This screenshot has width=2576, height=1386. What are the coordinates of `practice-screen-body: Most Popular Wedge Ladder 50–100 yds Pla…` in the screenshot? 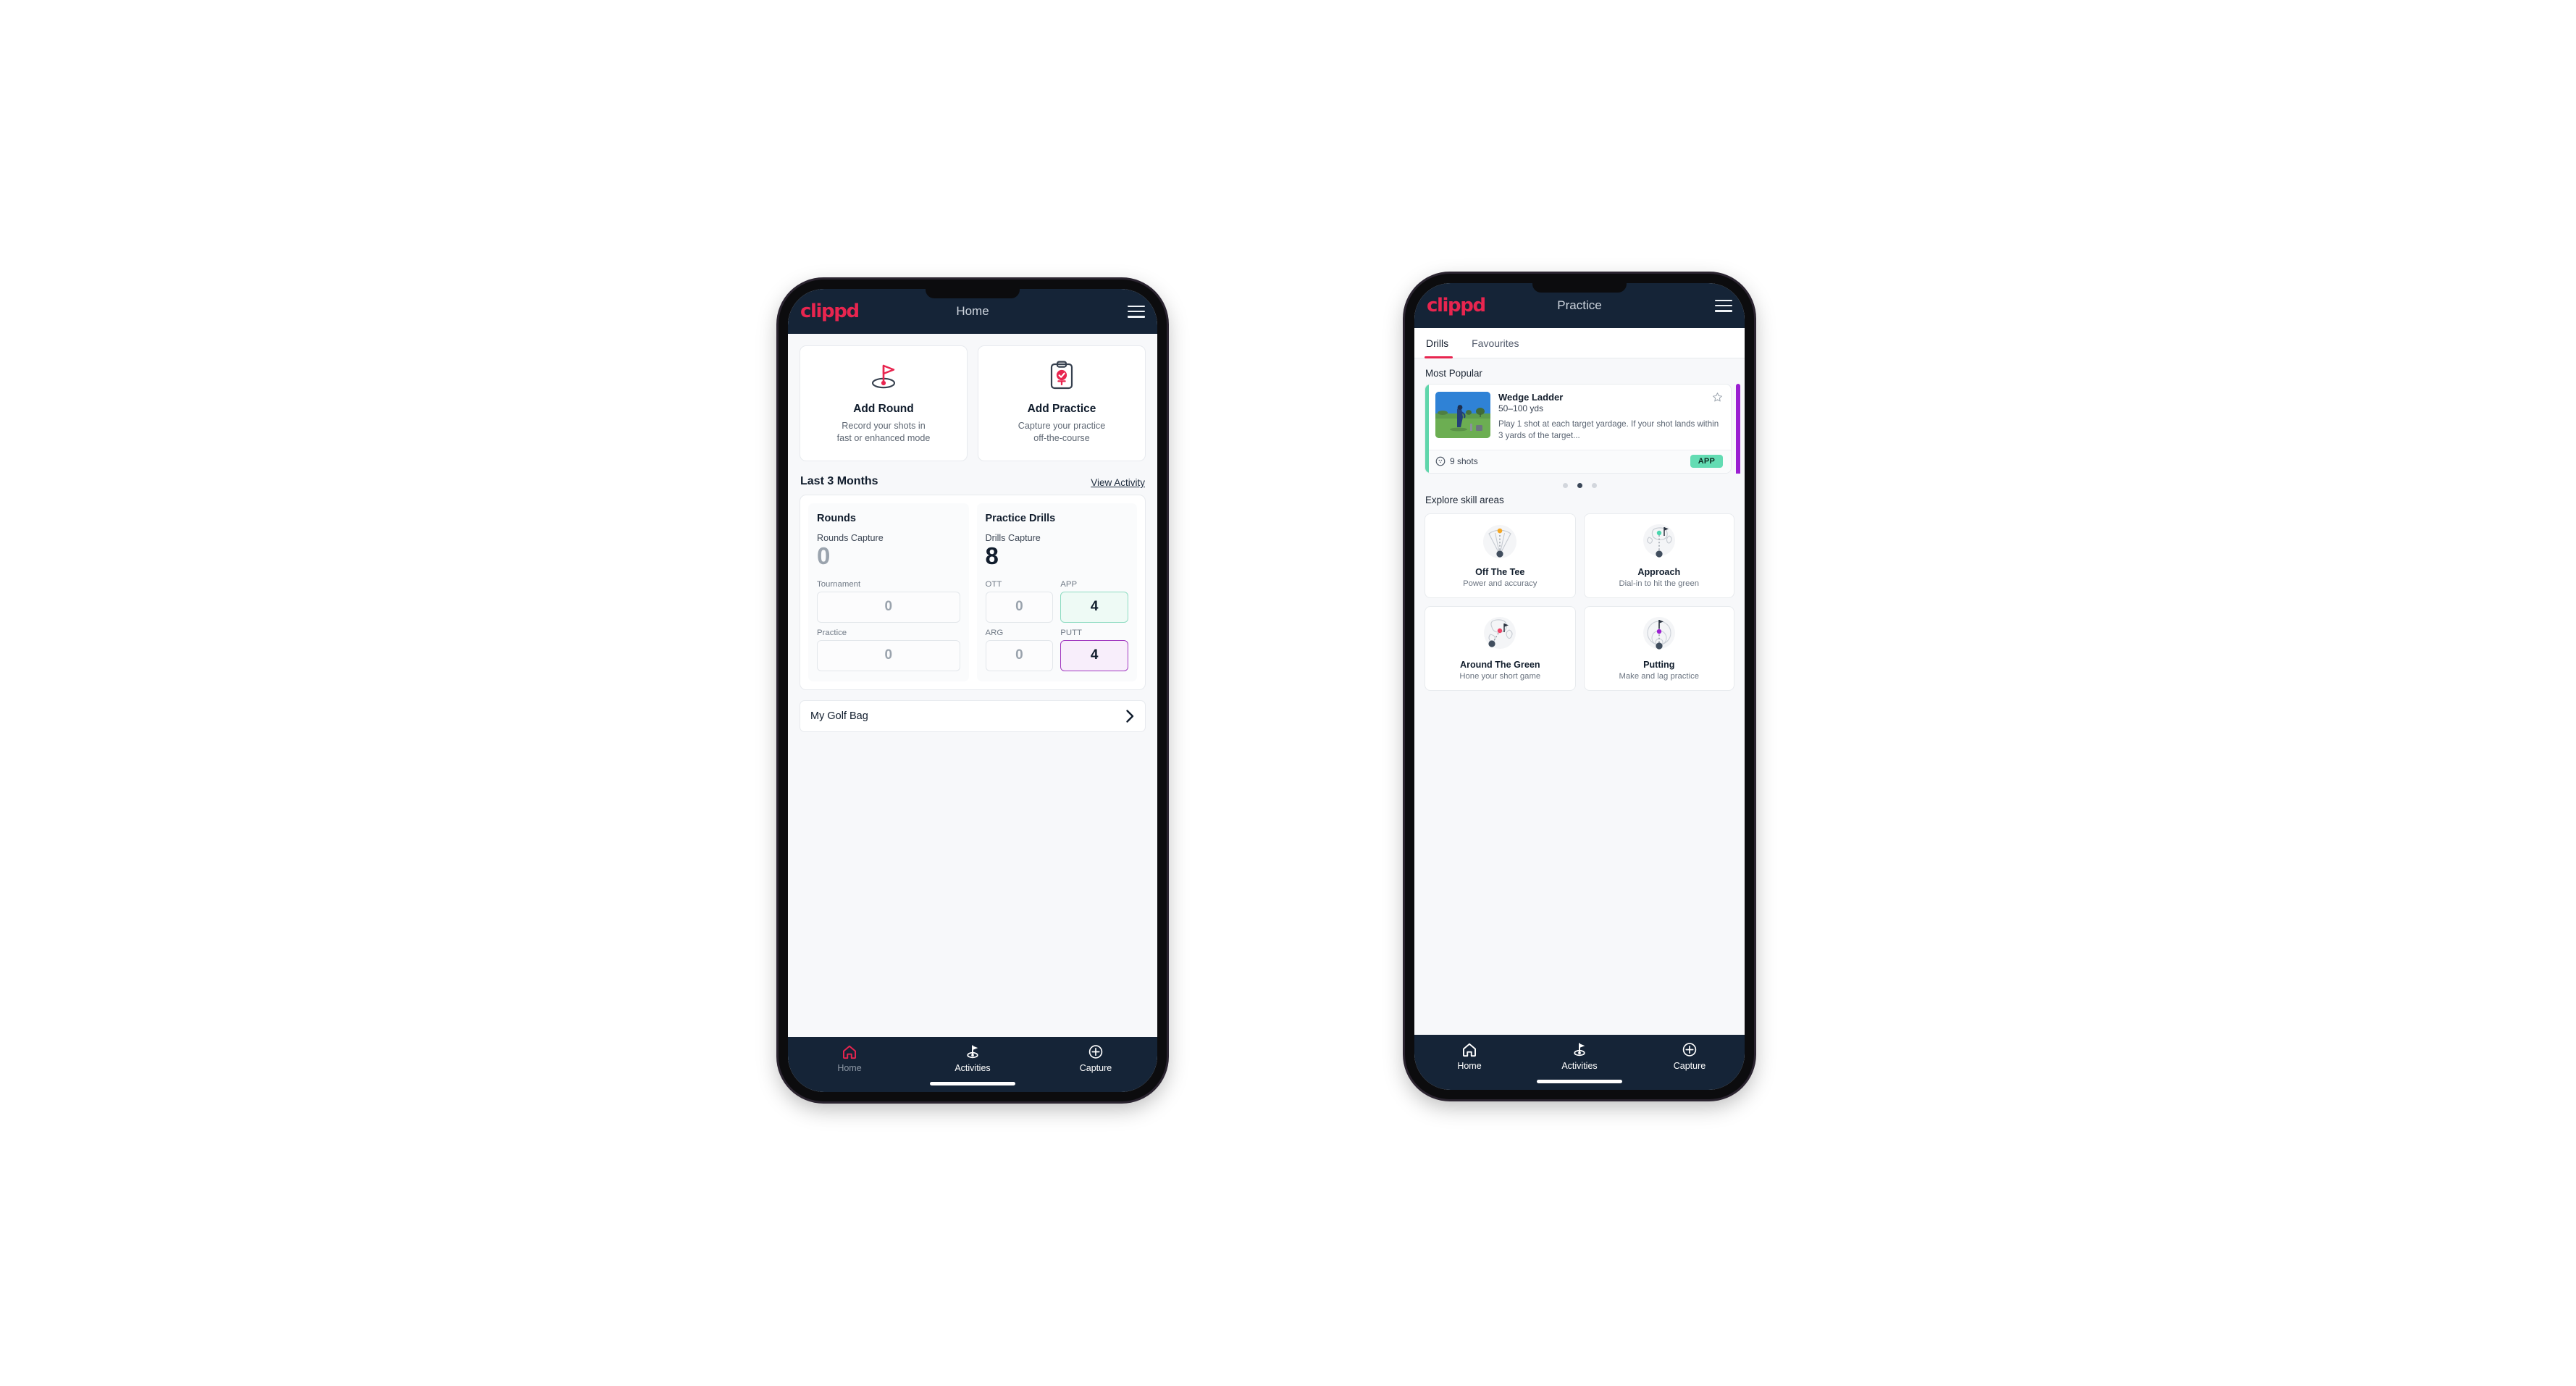 It's located at (1579, 696).